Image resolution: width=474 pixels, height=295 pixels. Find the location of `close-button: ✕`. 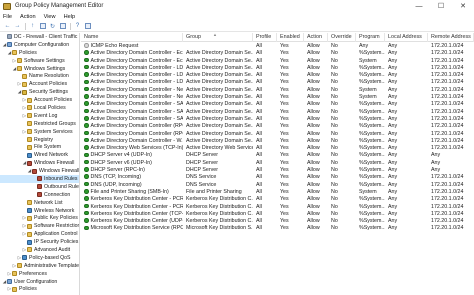

close-button: ✕ is located at coordinates (463, 6).